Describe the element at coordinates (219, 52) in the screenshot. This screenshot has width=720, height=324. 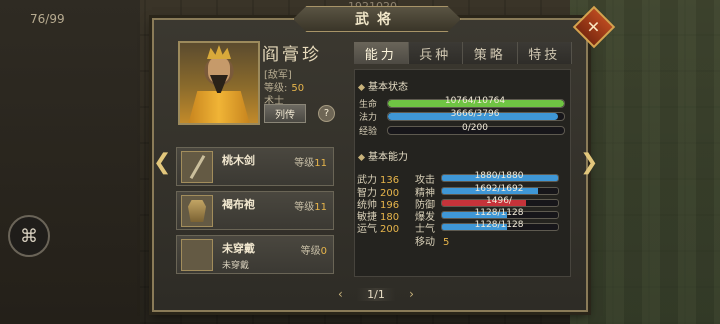
I see `portrait-crown` at that location.